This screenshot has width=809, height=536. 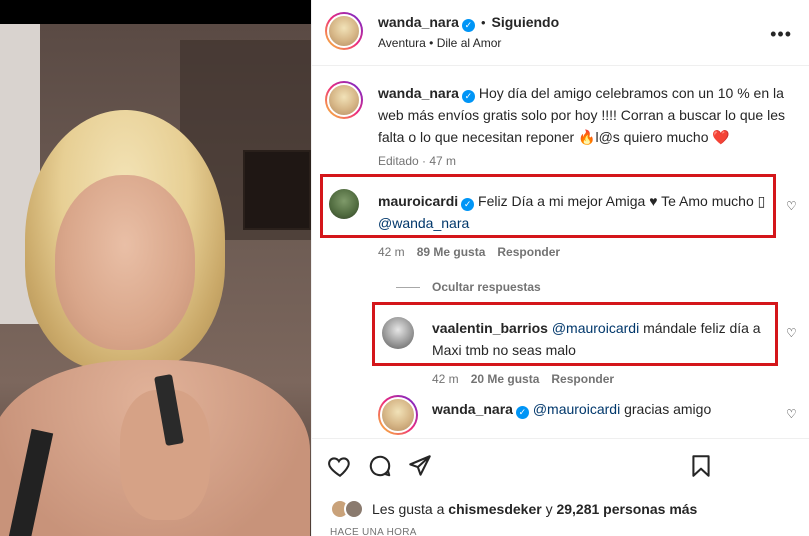 What do you see at coordinates (526, 22) in the screenshot?
I see `follow-status-button: Siguiendo` at bounding box center [526, 22].